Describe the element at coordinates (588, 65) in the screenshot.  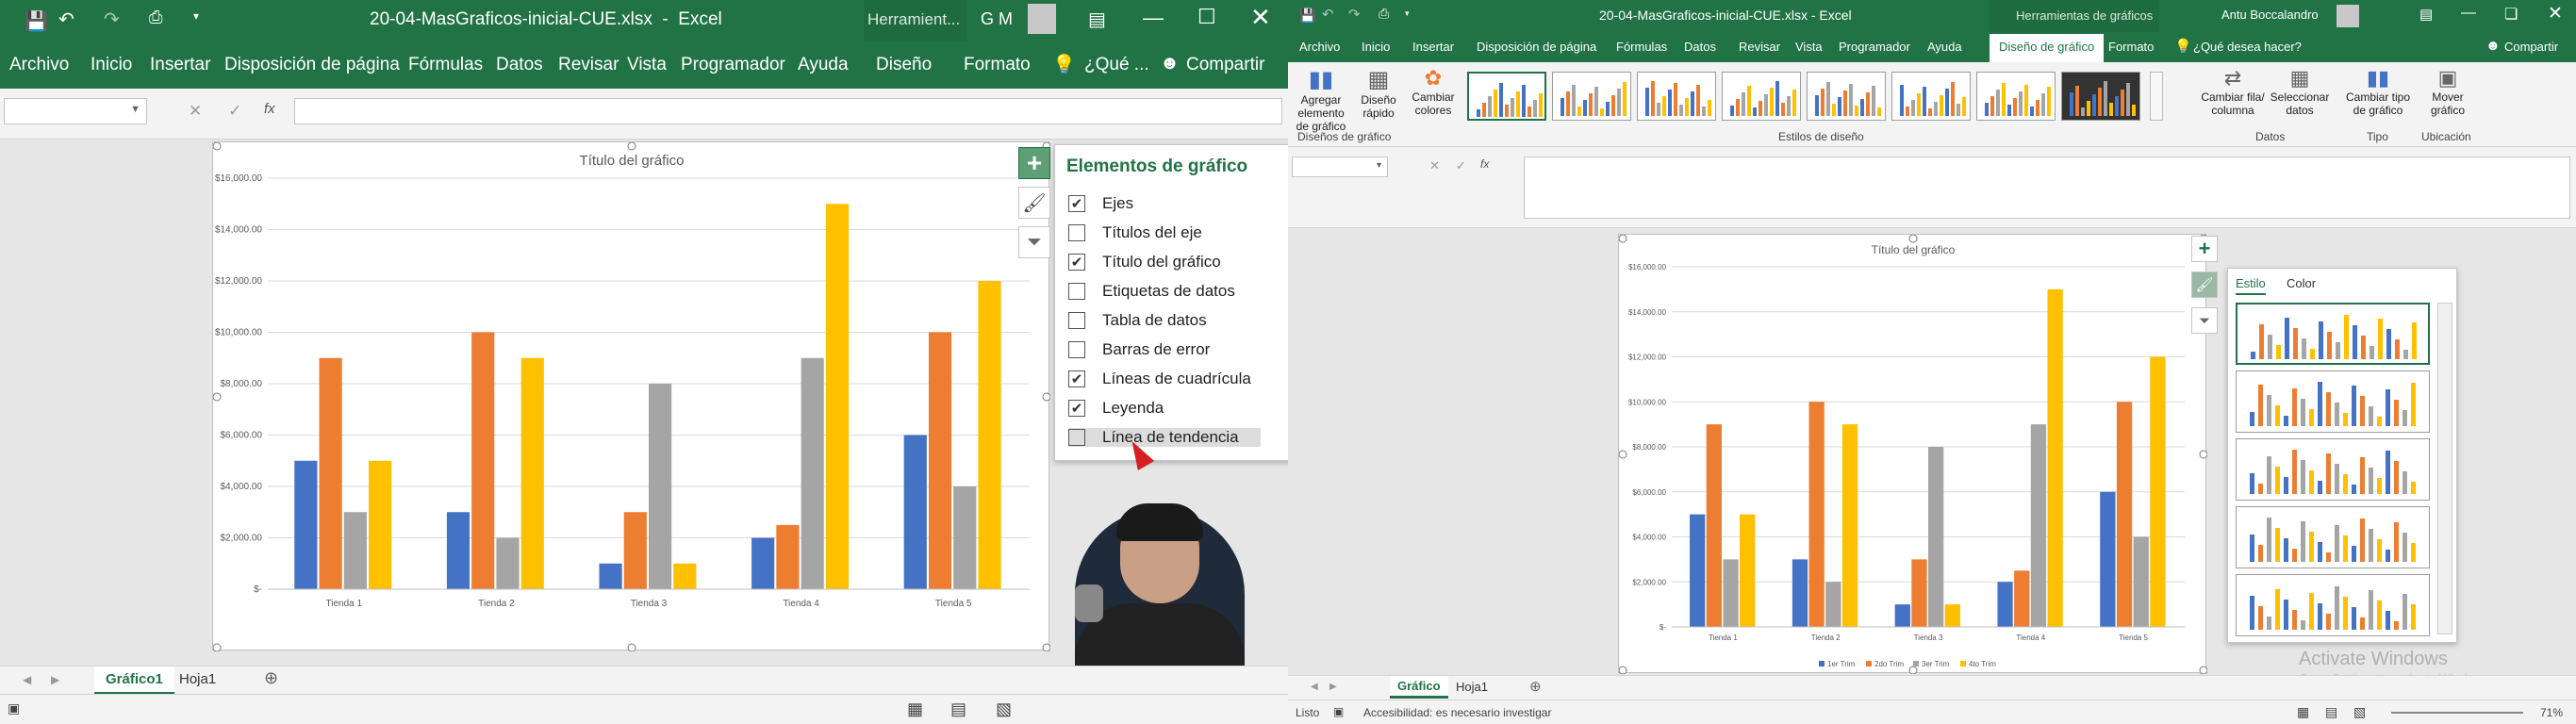
I see `tab-revisar: Revisar` at that location.